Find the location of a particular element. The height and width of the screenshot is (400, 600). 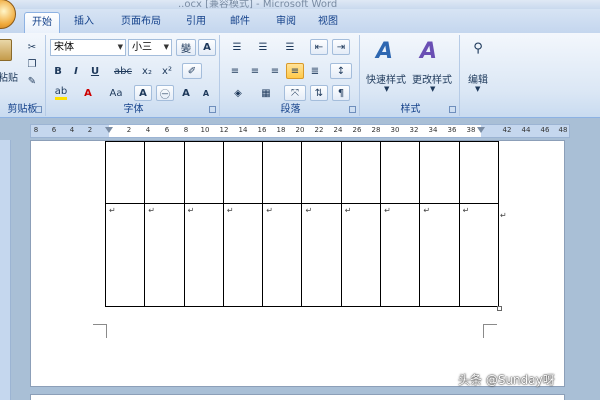

align-right-icon: ≡ is located at coordinates (275, 71).